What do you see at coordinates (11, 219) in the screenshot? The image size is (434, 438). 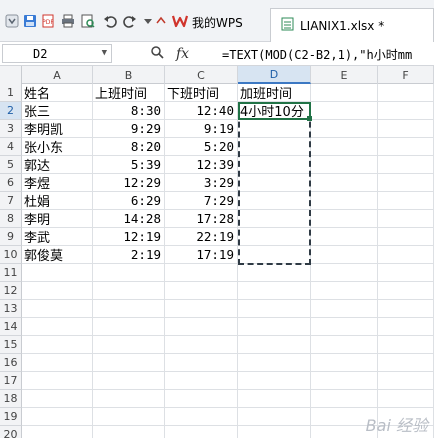 I see `row-header: 8` at bounding box center [11, 219].